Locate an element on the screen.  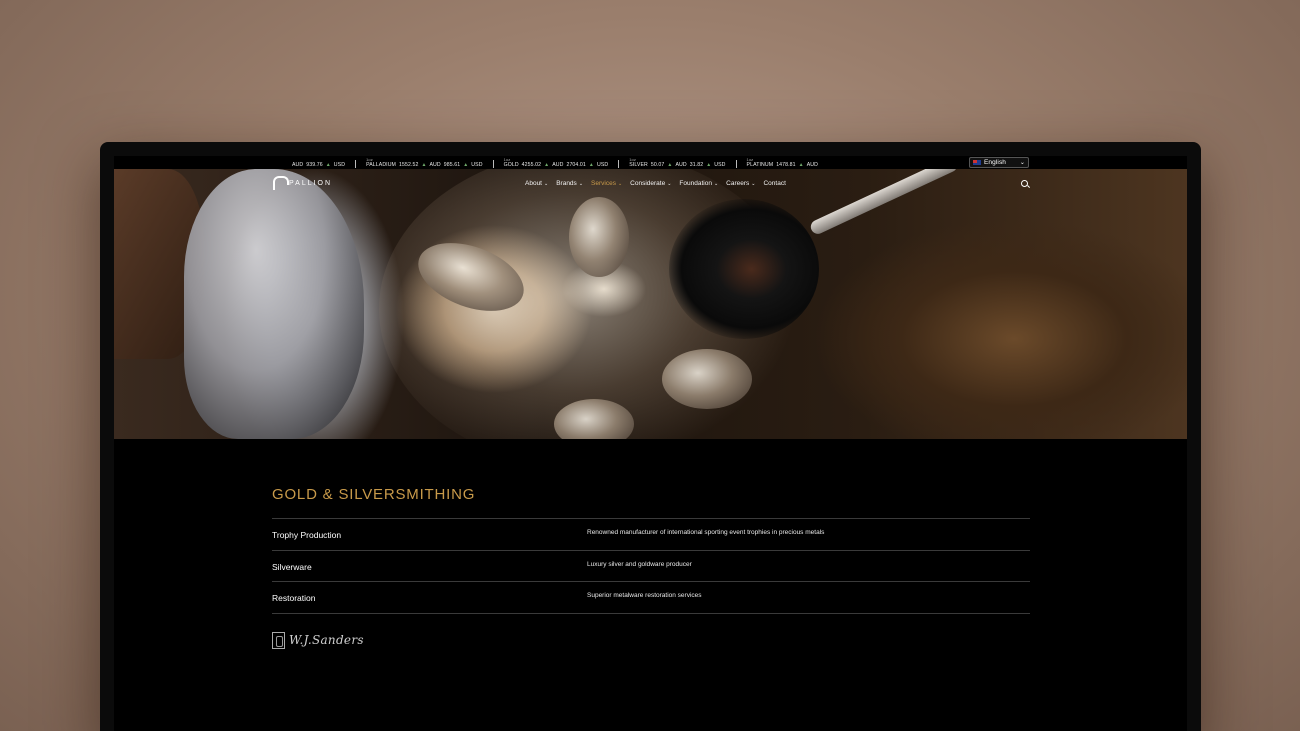
pallion-logo: PALLION is located at coordinates (302, 183).